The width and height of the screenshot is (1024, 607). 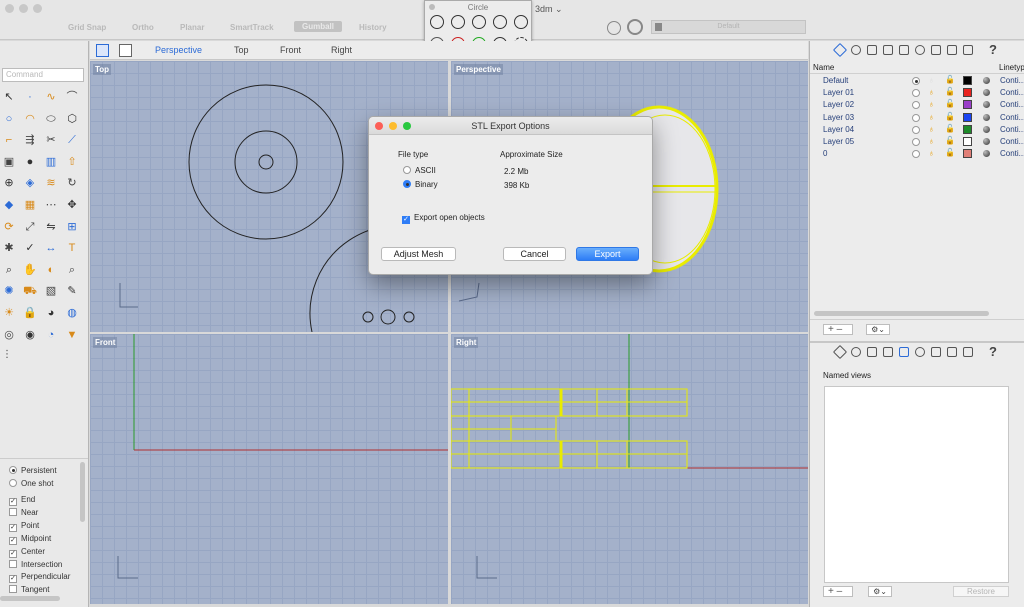 What do you see at coordinates (30, 119) in the screenshot?
I see `arc-tool-icon: ◠` at bounding box center [30, 119].